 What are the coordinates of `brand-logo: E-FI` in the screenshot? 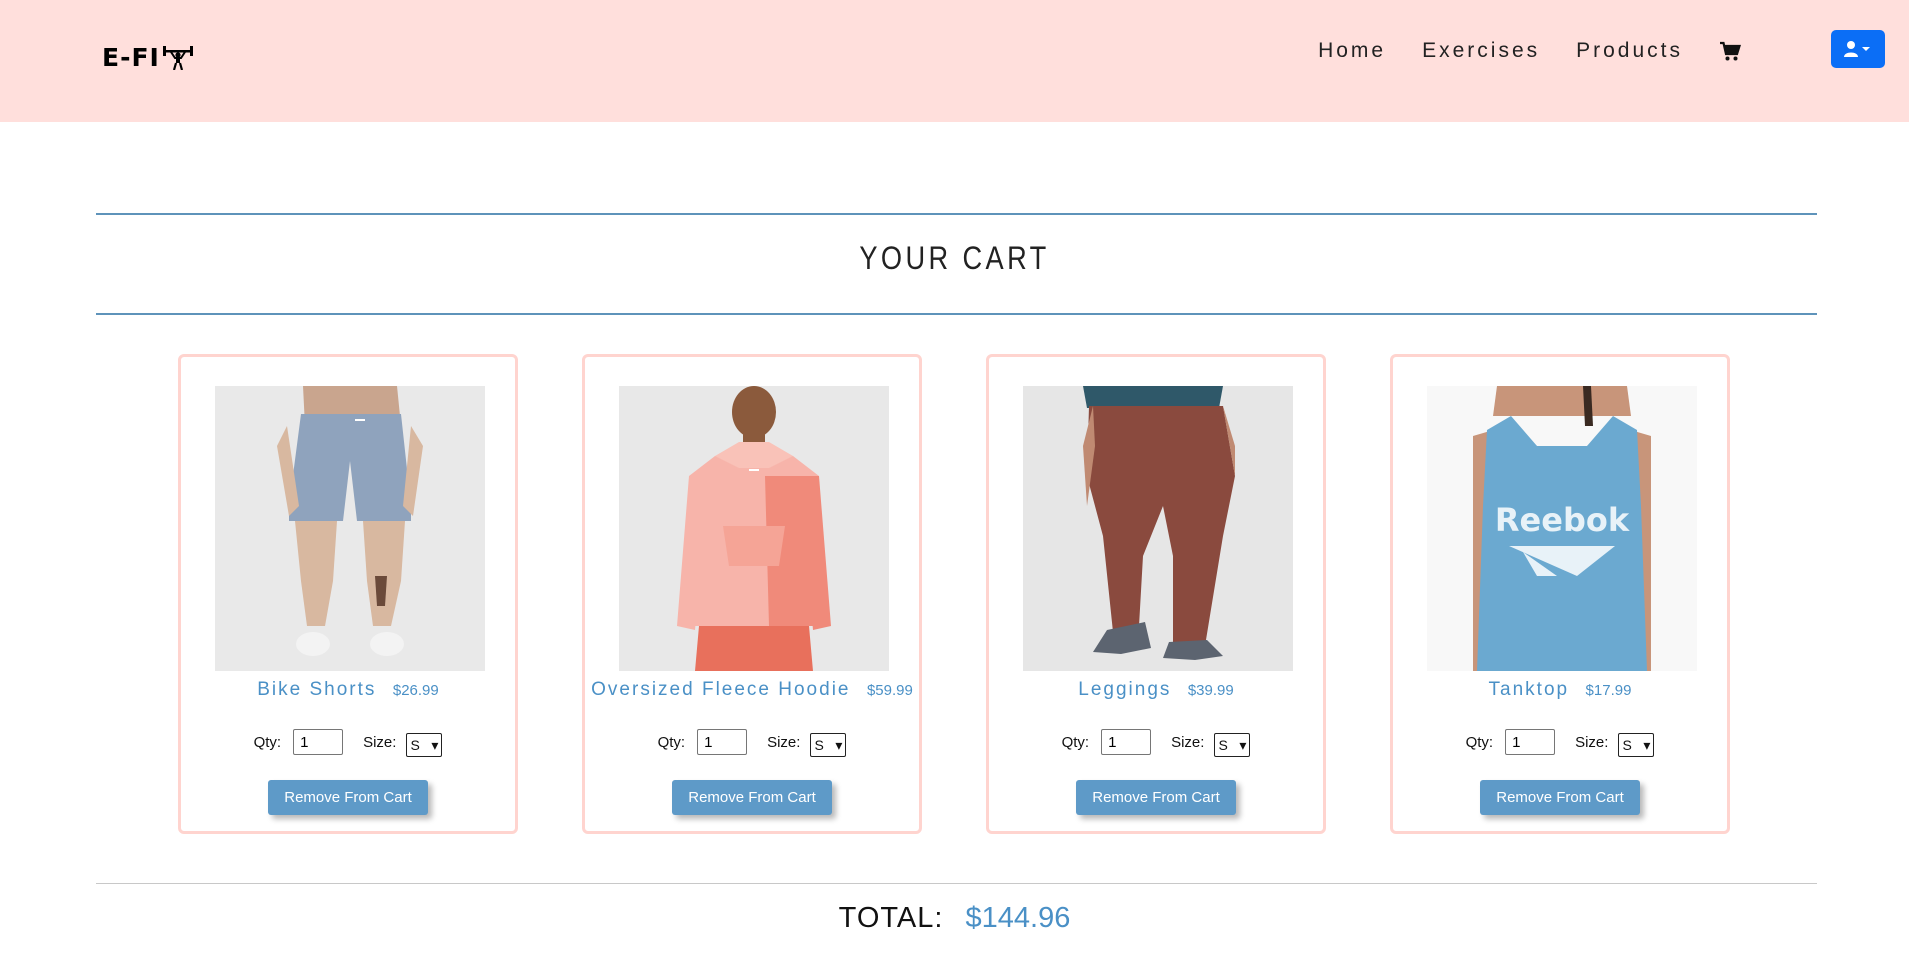 It's located at (148, 57).